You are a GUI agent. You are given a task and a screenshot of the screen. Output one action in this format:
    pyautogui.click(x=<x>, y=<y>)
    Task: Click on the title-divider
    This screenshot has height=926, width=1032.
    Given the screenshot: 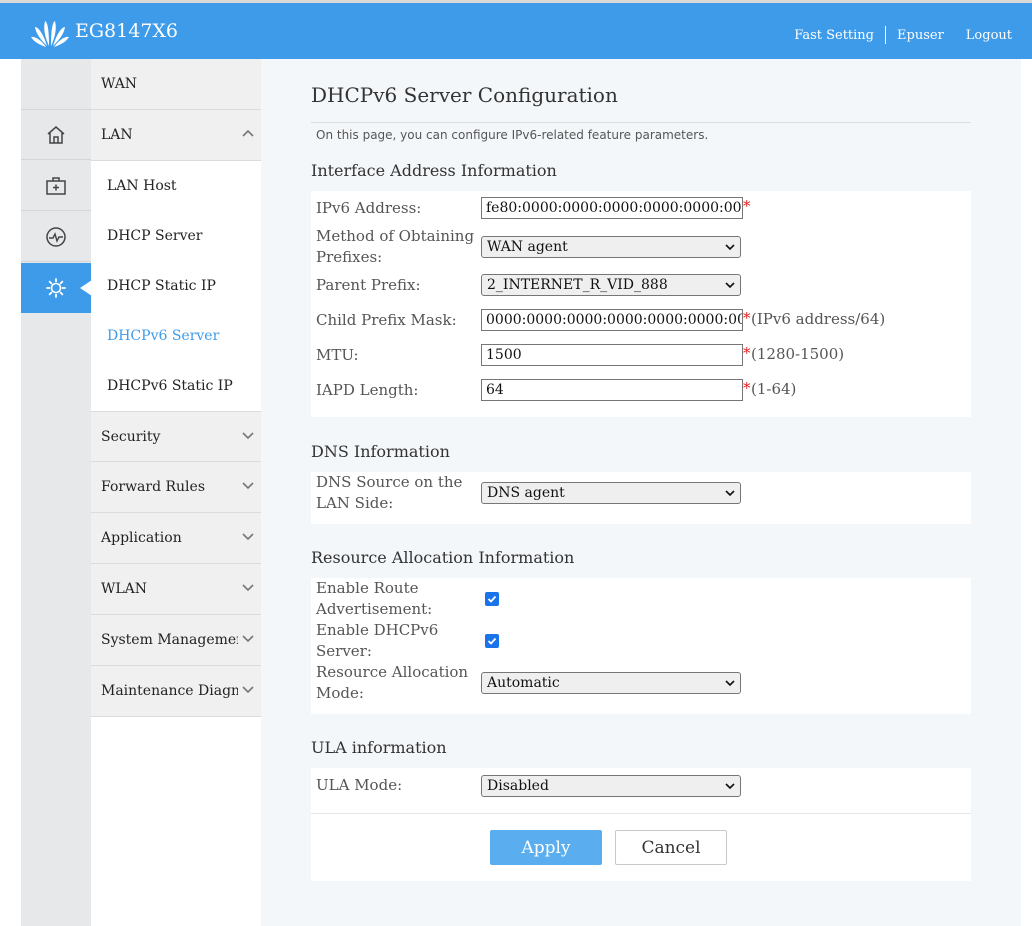 What is the action you would take?
    pyautogui.click(x=641, y=122)
    